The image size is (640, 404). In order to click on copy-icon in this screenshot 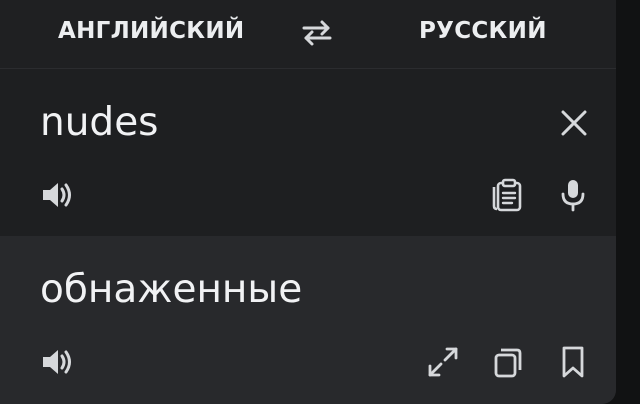, I will do `click(508, 362)`.